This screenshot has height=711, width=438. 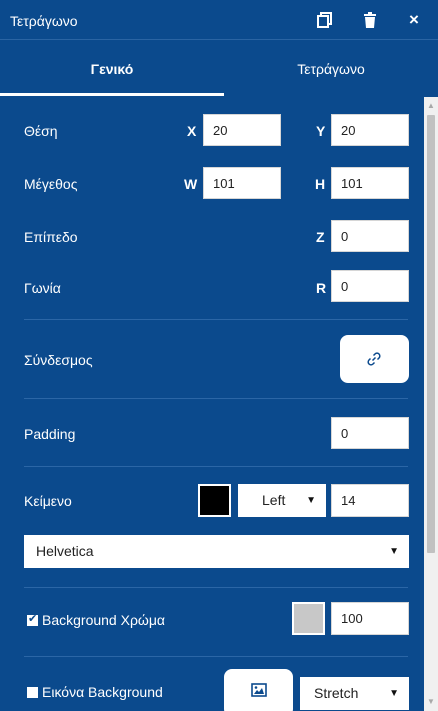 What do you see at coordinates (102, 692) in the screenshot?
I see `background-image-label: Εικόνα Background` at bounding box center [102, 692].